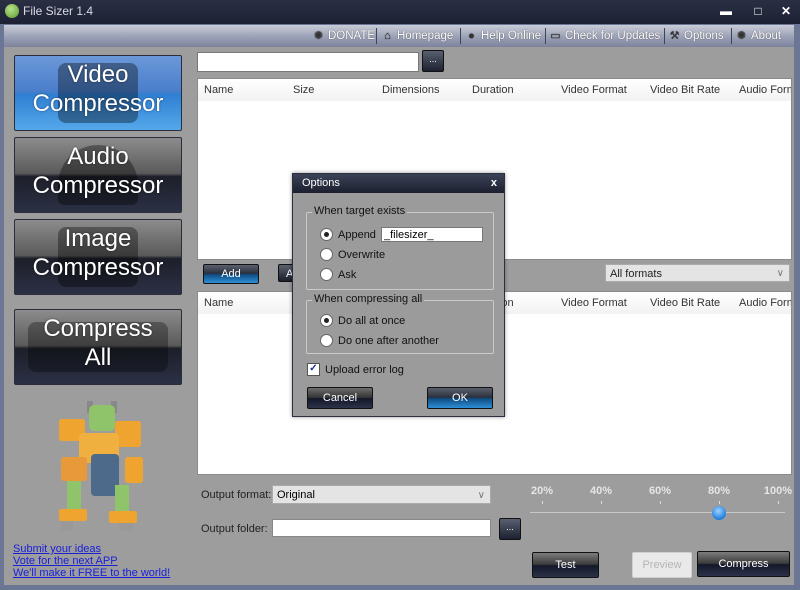 The width and height of the screenshot is (800, 590). I want to click on about-label: About, so click(766, 36).